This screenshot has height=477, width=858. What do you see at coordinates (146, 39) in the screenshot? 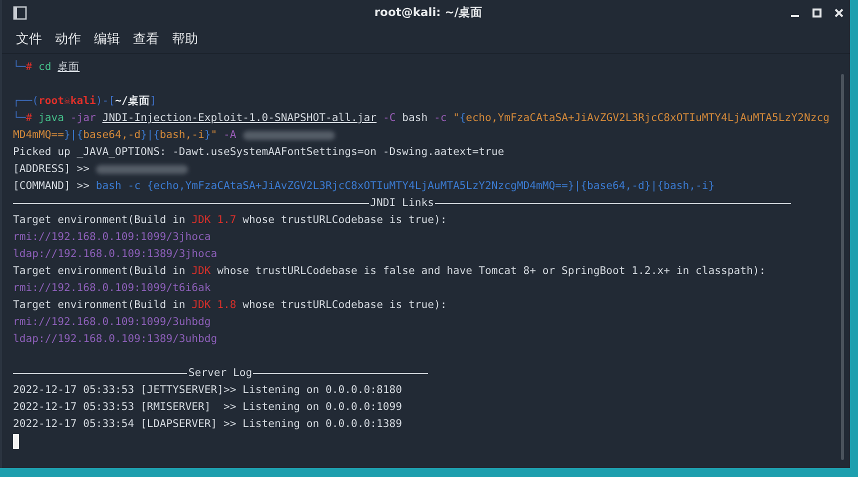
I see `menu-item: 查看` at bounding box center [146, 39].